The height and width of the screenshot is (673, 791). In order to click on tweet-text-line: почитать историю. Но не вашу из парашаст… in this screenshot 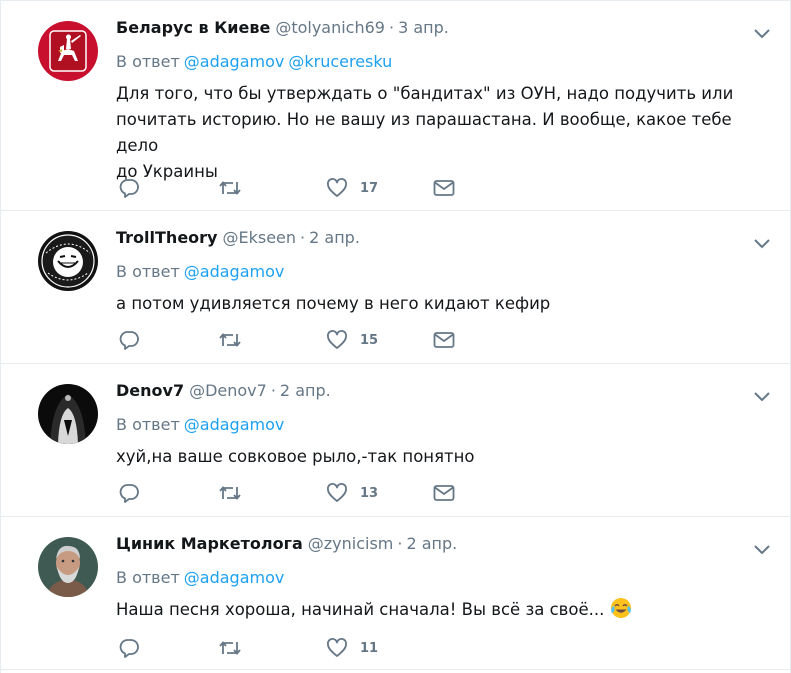, I will do `click(424, 132)`.